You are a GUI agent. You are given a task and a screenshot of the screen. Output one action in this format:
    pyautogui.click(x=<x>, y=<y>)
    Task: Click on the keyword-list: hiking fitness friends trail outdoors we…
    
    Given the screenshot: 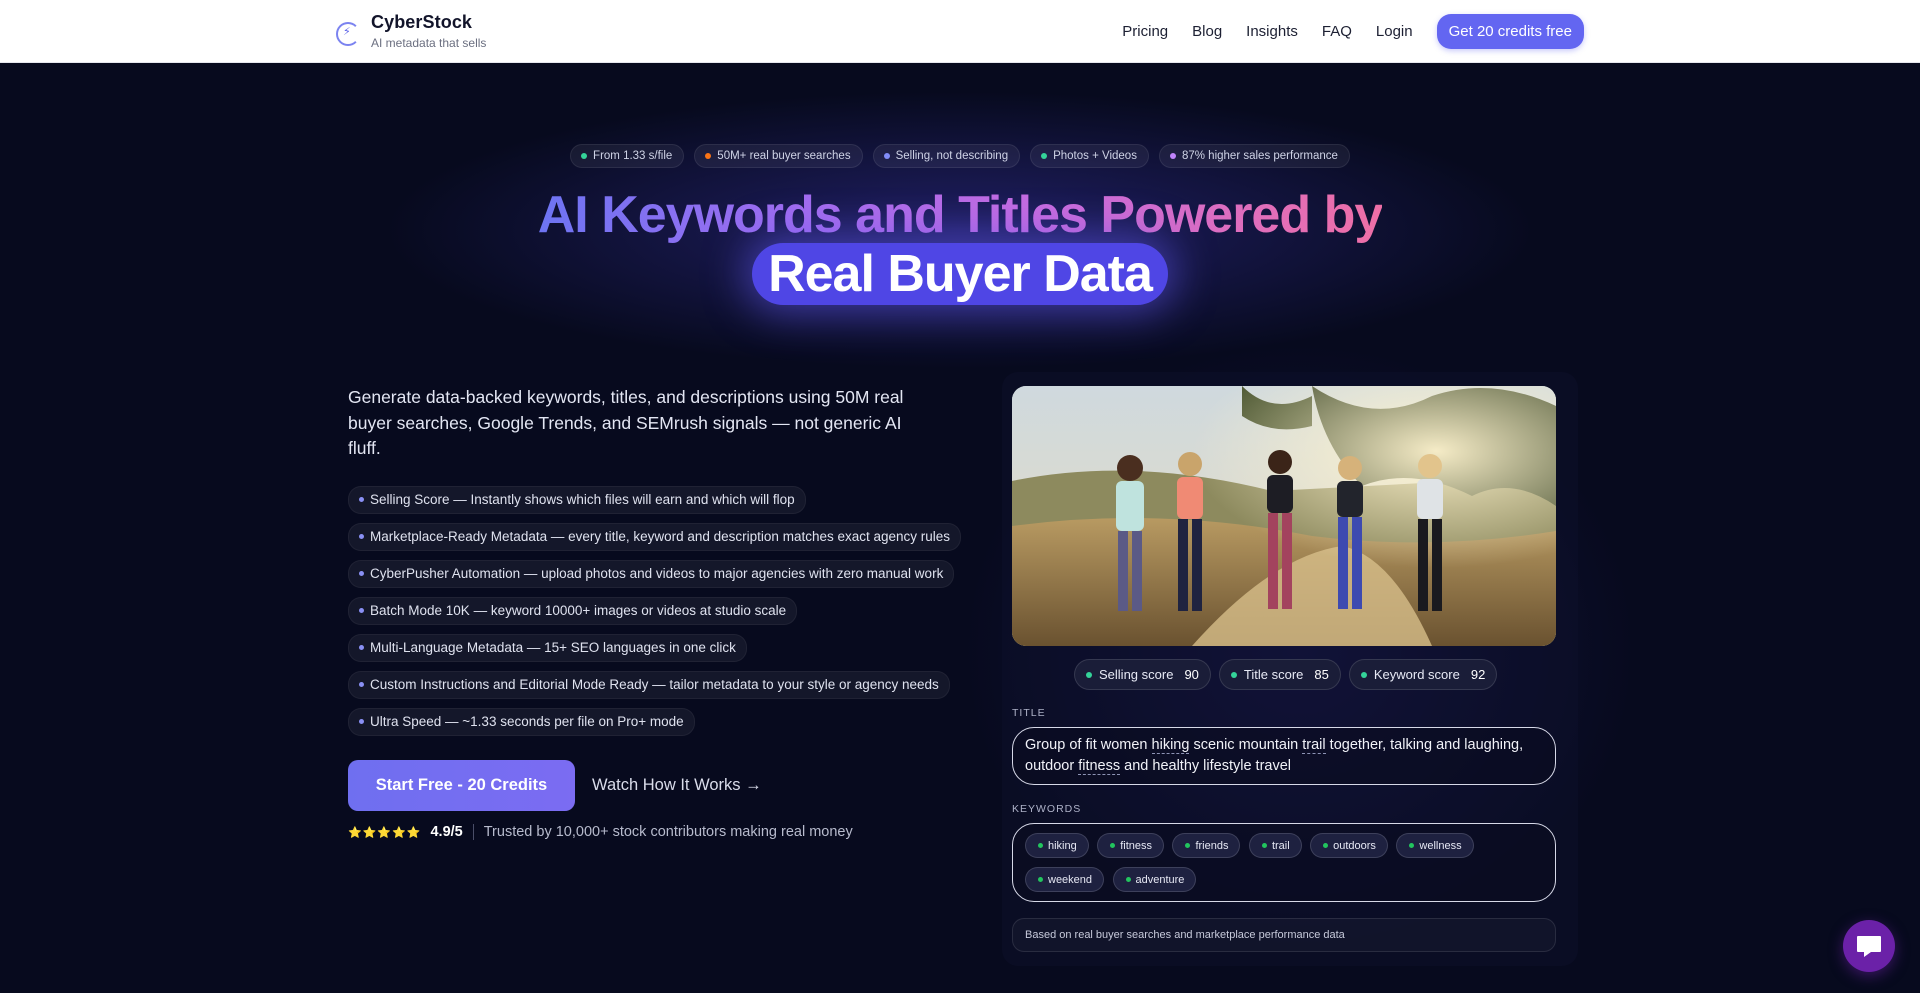 What is the action you would take?
    pyautogui.click(x=1284, y=862)
    